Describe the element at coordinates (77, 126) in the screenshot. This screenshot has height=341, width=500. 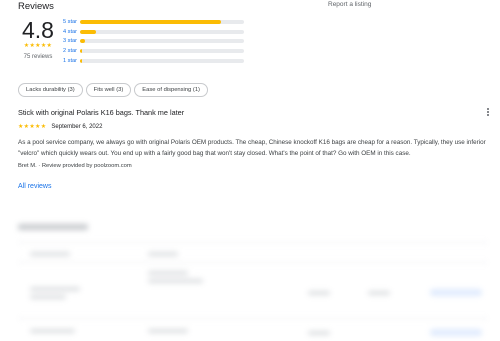
I see `review-date: September 6, 2022` at that location.